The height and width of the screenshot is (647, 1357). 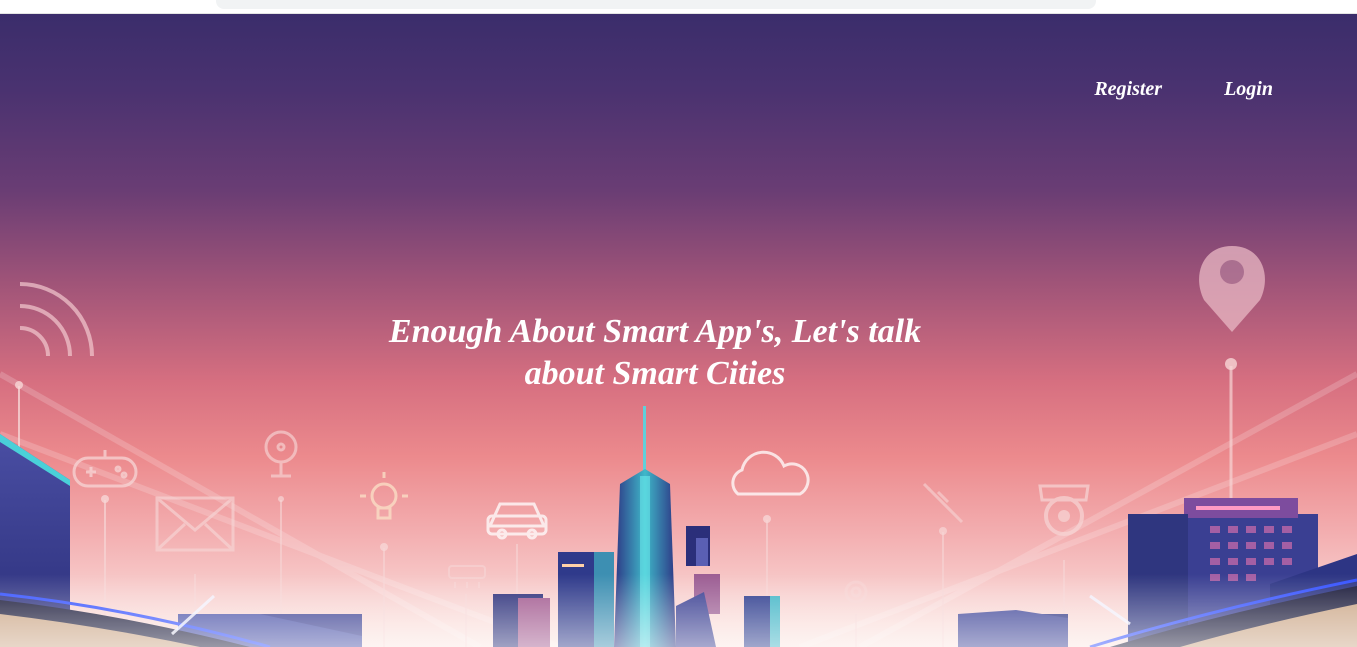 I want to click on wifi-icon, so click(x=56, y=319).